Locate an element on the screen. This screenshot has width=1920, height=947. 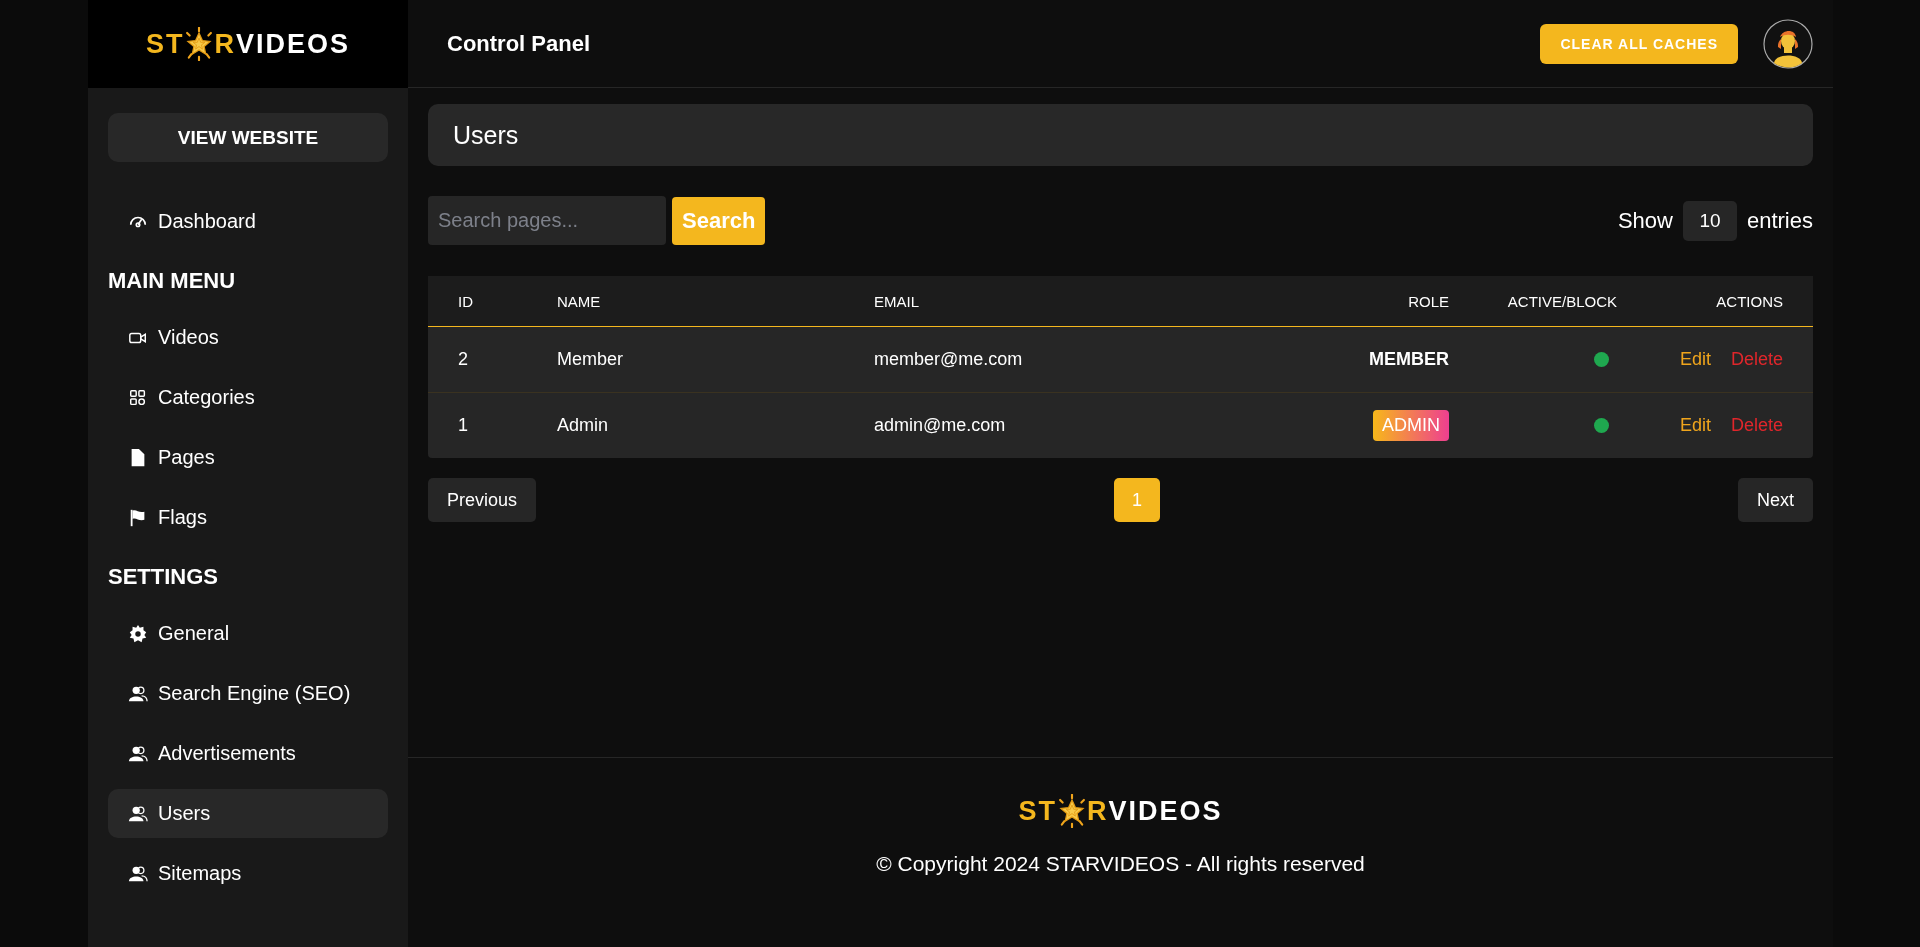
copyright-text: © Copyright 2024 STARVIDEOS - All rights reserved is located at coordinates (1120, 864).